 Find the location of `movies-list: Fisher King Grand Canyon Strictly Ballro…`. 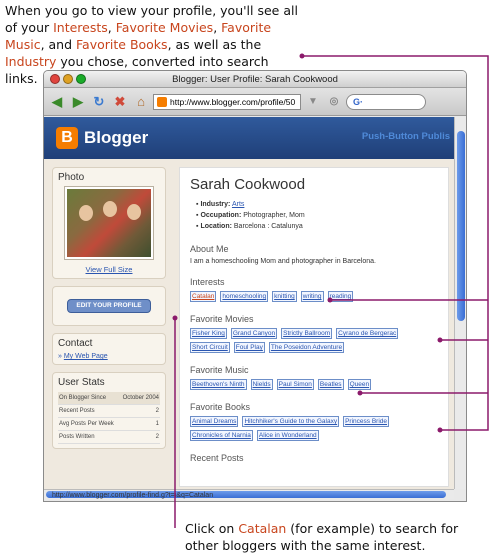

movies-list: Fisher King Grand Canyon Strictly Ballro… is located at coordinates (314, 340).